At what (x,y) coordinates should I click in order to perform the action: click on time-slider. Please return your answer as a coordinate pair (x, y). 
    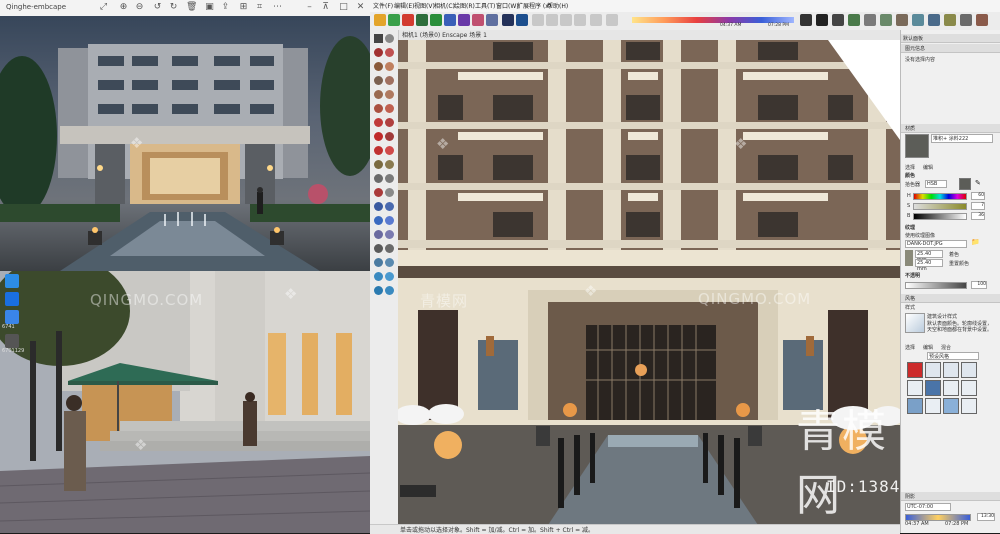
    Looking at the image, I should click on (938, 517).